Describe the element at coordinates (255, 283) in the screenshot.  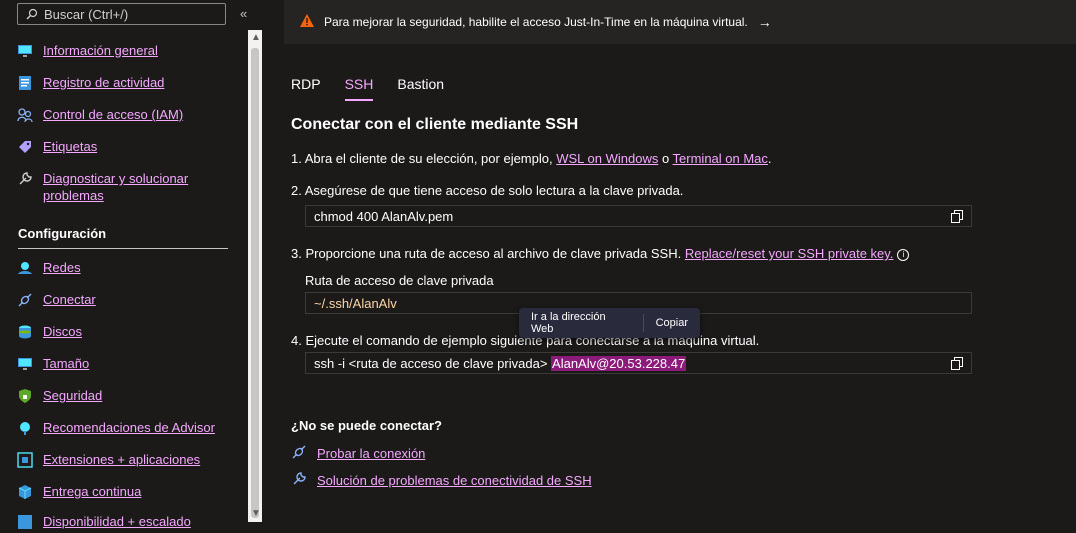
I see `scrollbar-thumb` at that location.